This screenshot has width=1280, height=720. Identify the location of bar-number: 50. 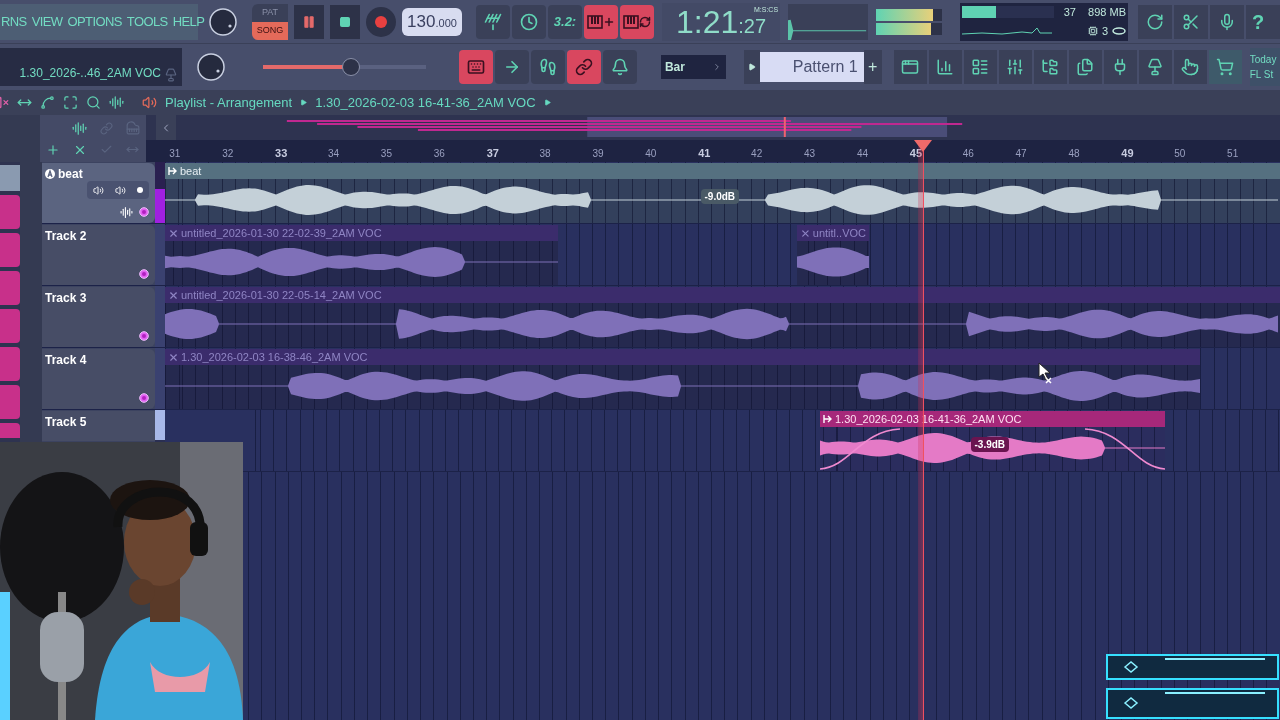
(1180, 153).